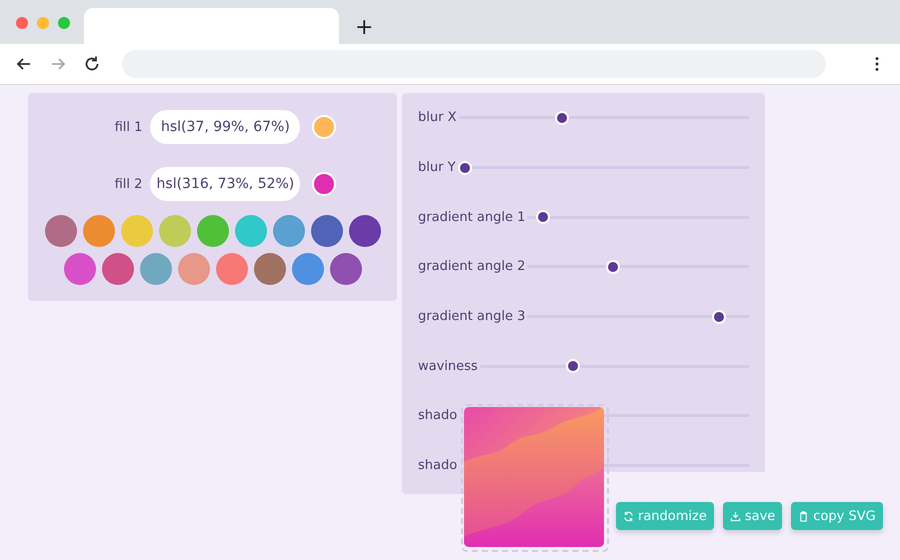  Describe the element at coordinates (448, 366) in the screenshot. I see `slider-label: waviness` at that location.